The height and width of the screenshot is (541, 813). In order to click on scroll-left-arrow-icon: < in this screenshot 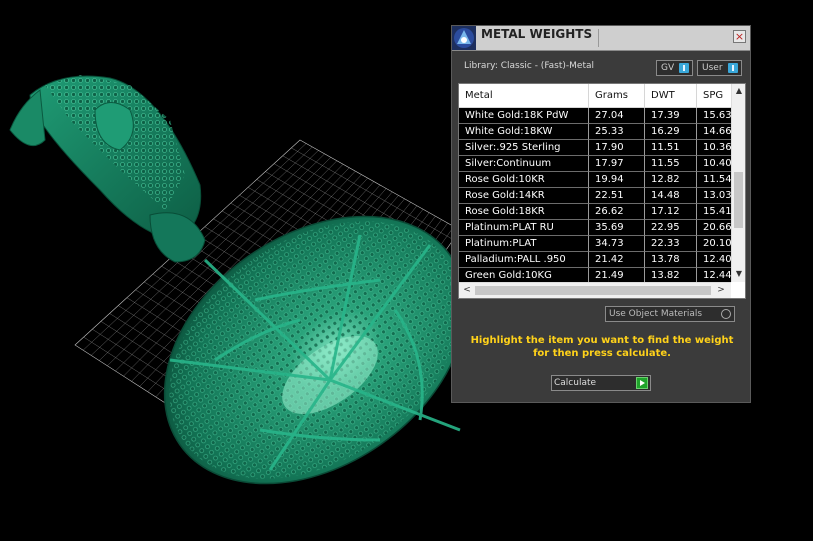, I will do `click(467, 290)`.